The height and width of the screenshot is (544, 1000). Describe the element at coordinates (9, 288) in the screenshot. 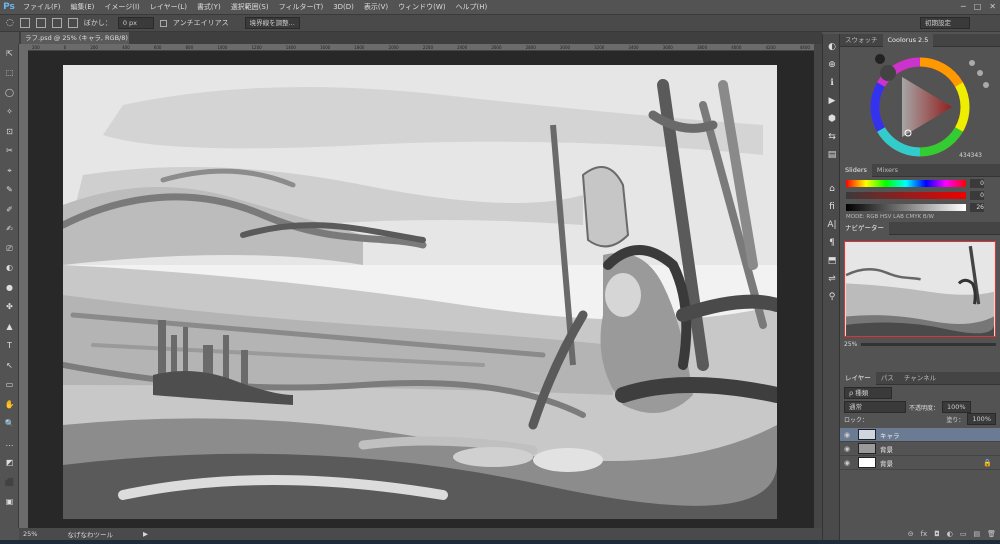

I see `tool-icon: ●` at that location.